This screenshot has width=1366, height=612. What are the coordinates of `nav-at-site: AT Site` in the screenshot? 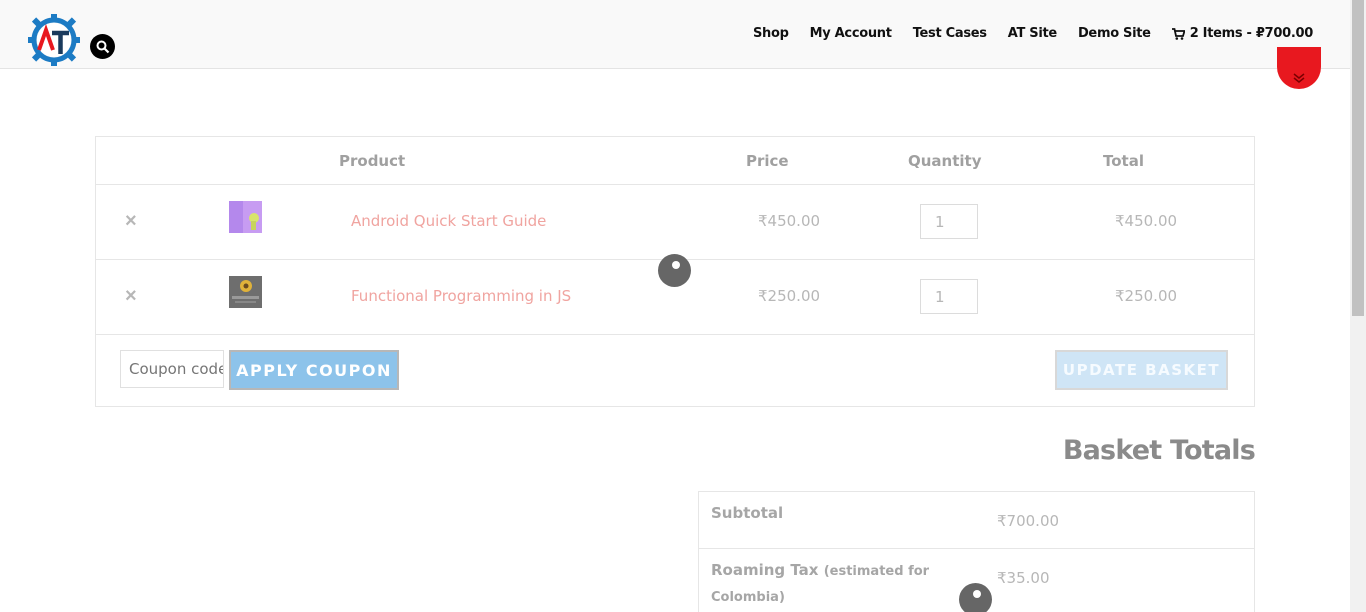 It's located at (1033, 33).